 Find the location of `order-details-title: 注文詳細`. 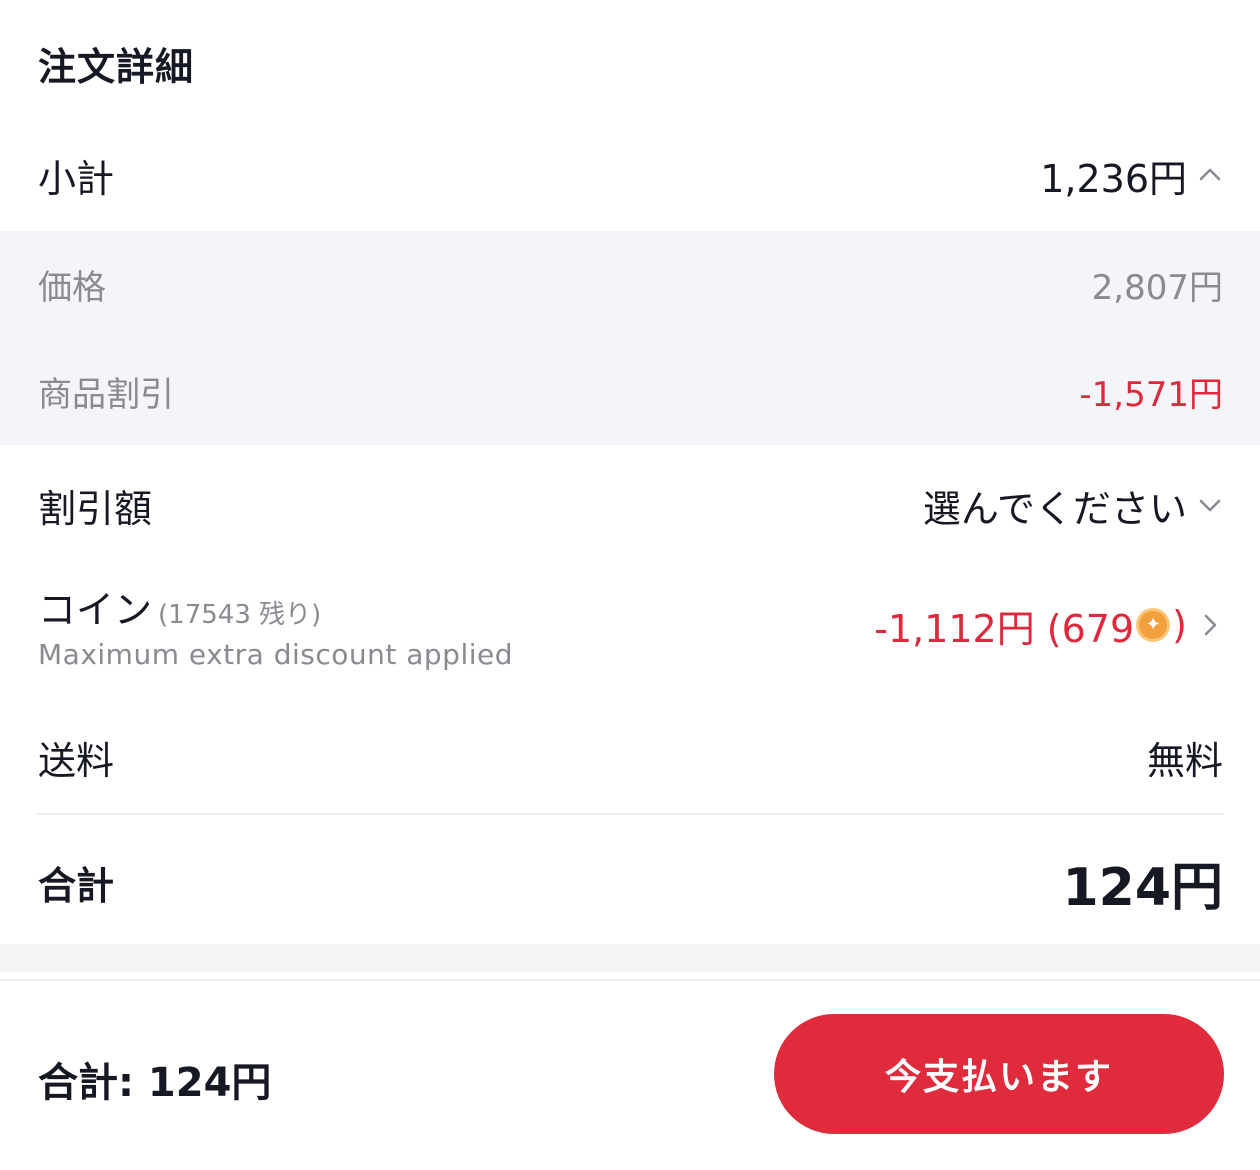

order-details-title: 注文詳細 is located at coordinates (116, 67).